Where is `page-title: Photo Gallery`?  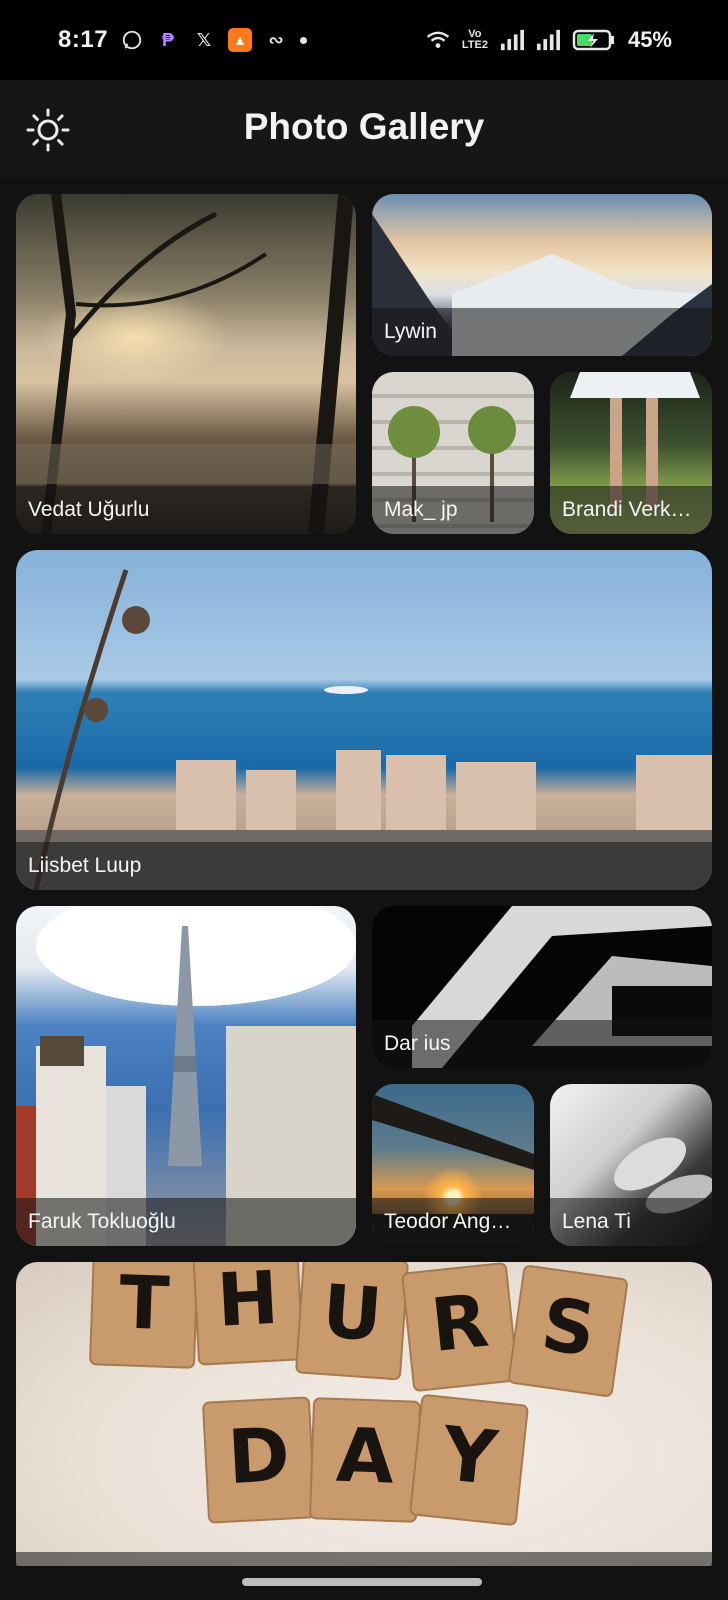
page-title: Photo Gallery is located at coordinates (364, 126).